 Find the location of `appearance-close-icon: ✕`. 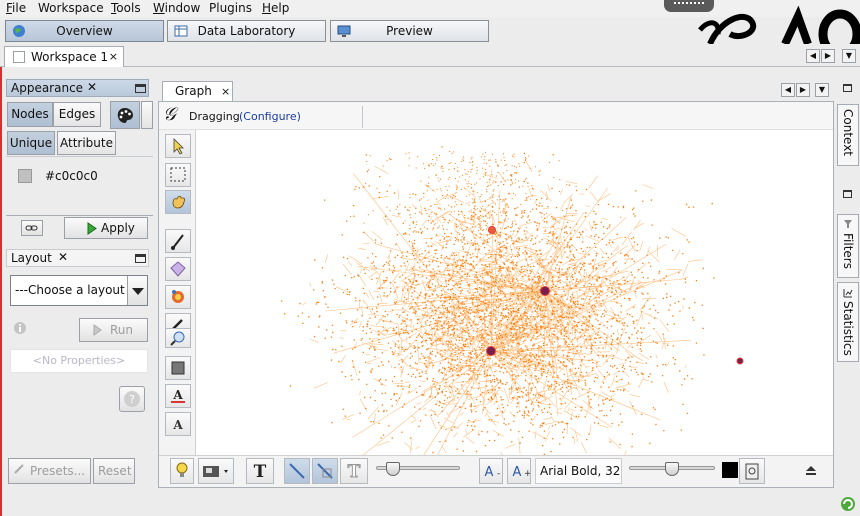

appearance-close-icon: ✕ is located at coordinates (92, 87).